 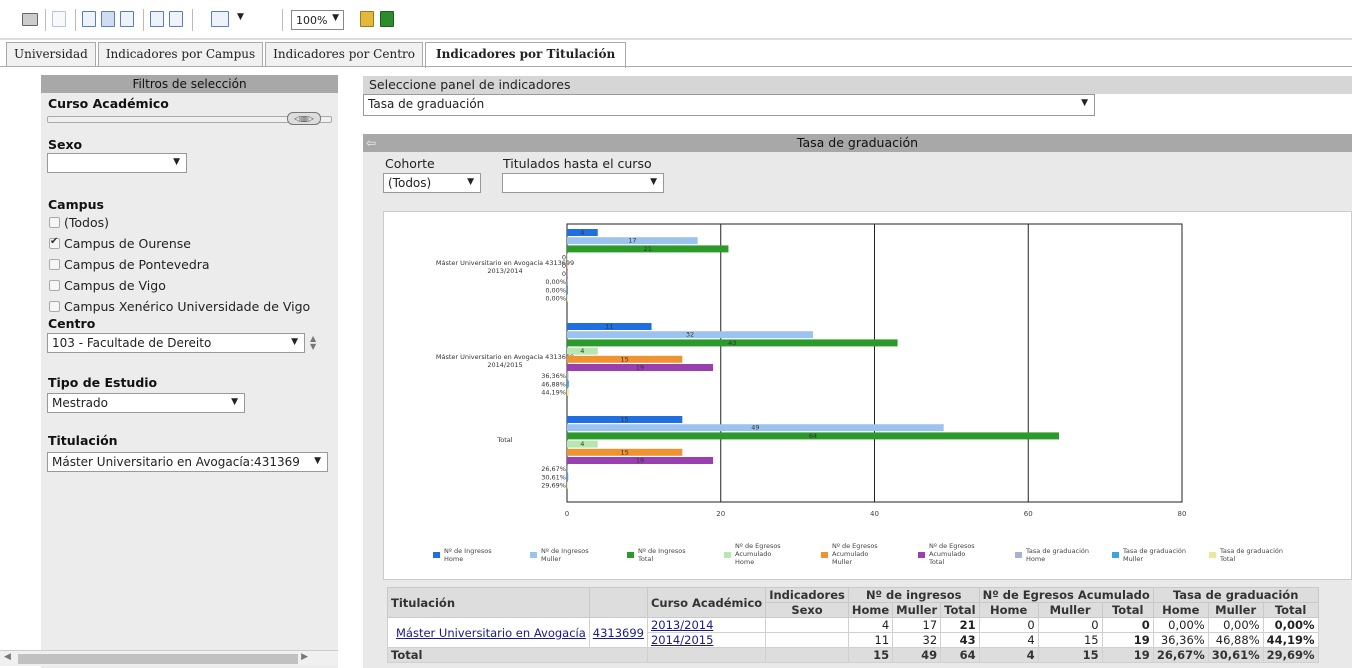 What do you see at coordinates (304, 657) in the screenshot?
I see `arrow-right-icon: ▶` at bounding box center [304, 657].